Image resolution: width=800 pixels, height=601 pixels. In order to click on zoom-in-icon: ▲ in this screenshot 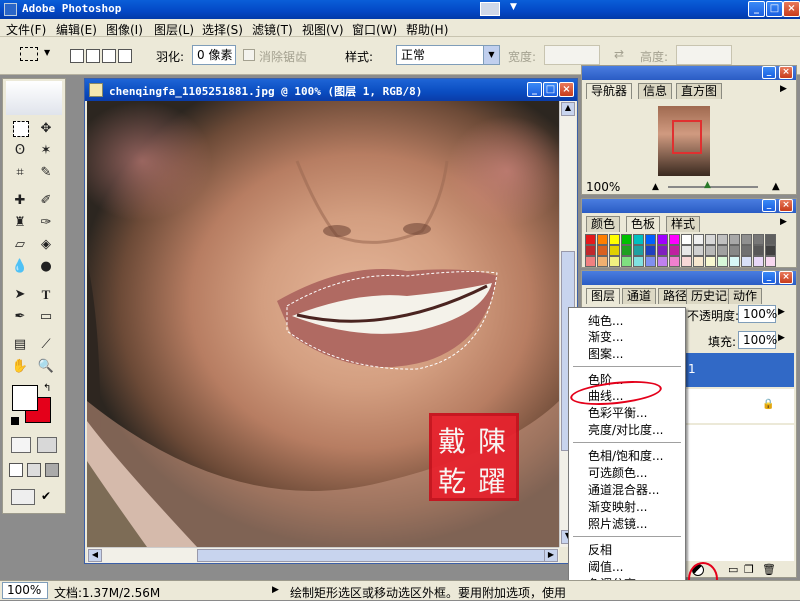, I will do `click(776, 186)`.